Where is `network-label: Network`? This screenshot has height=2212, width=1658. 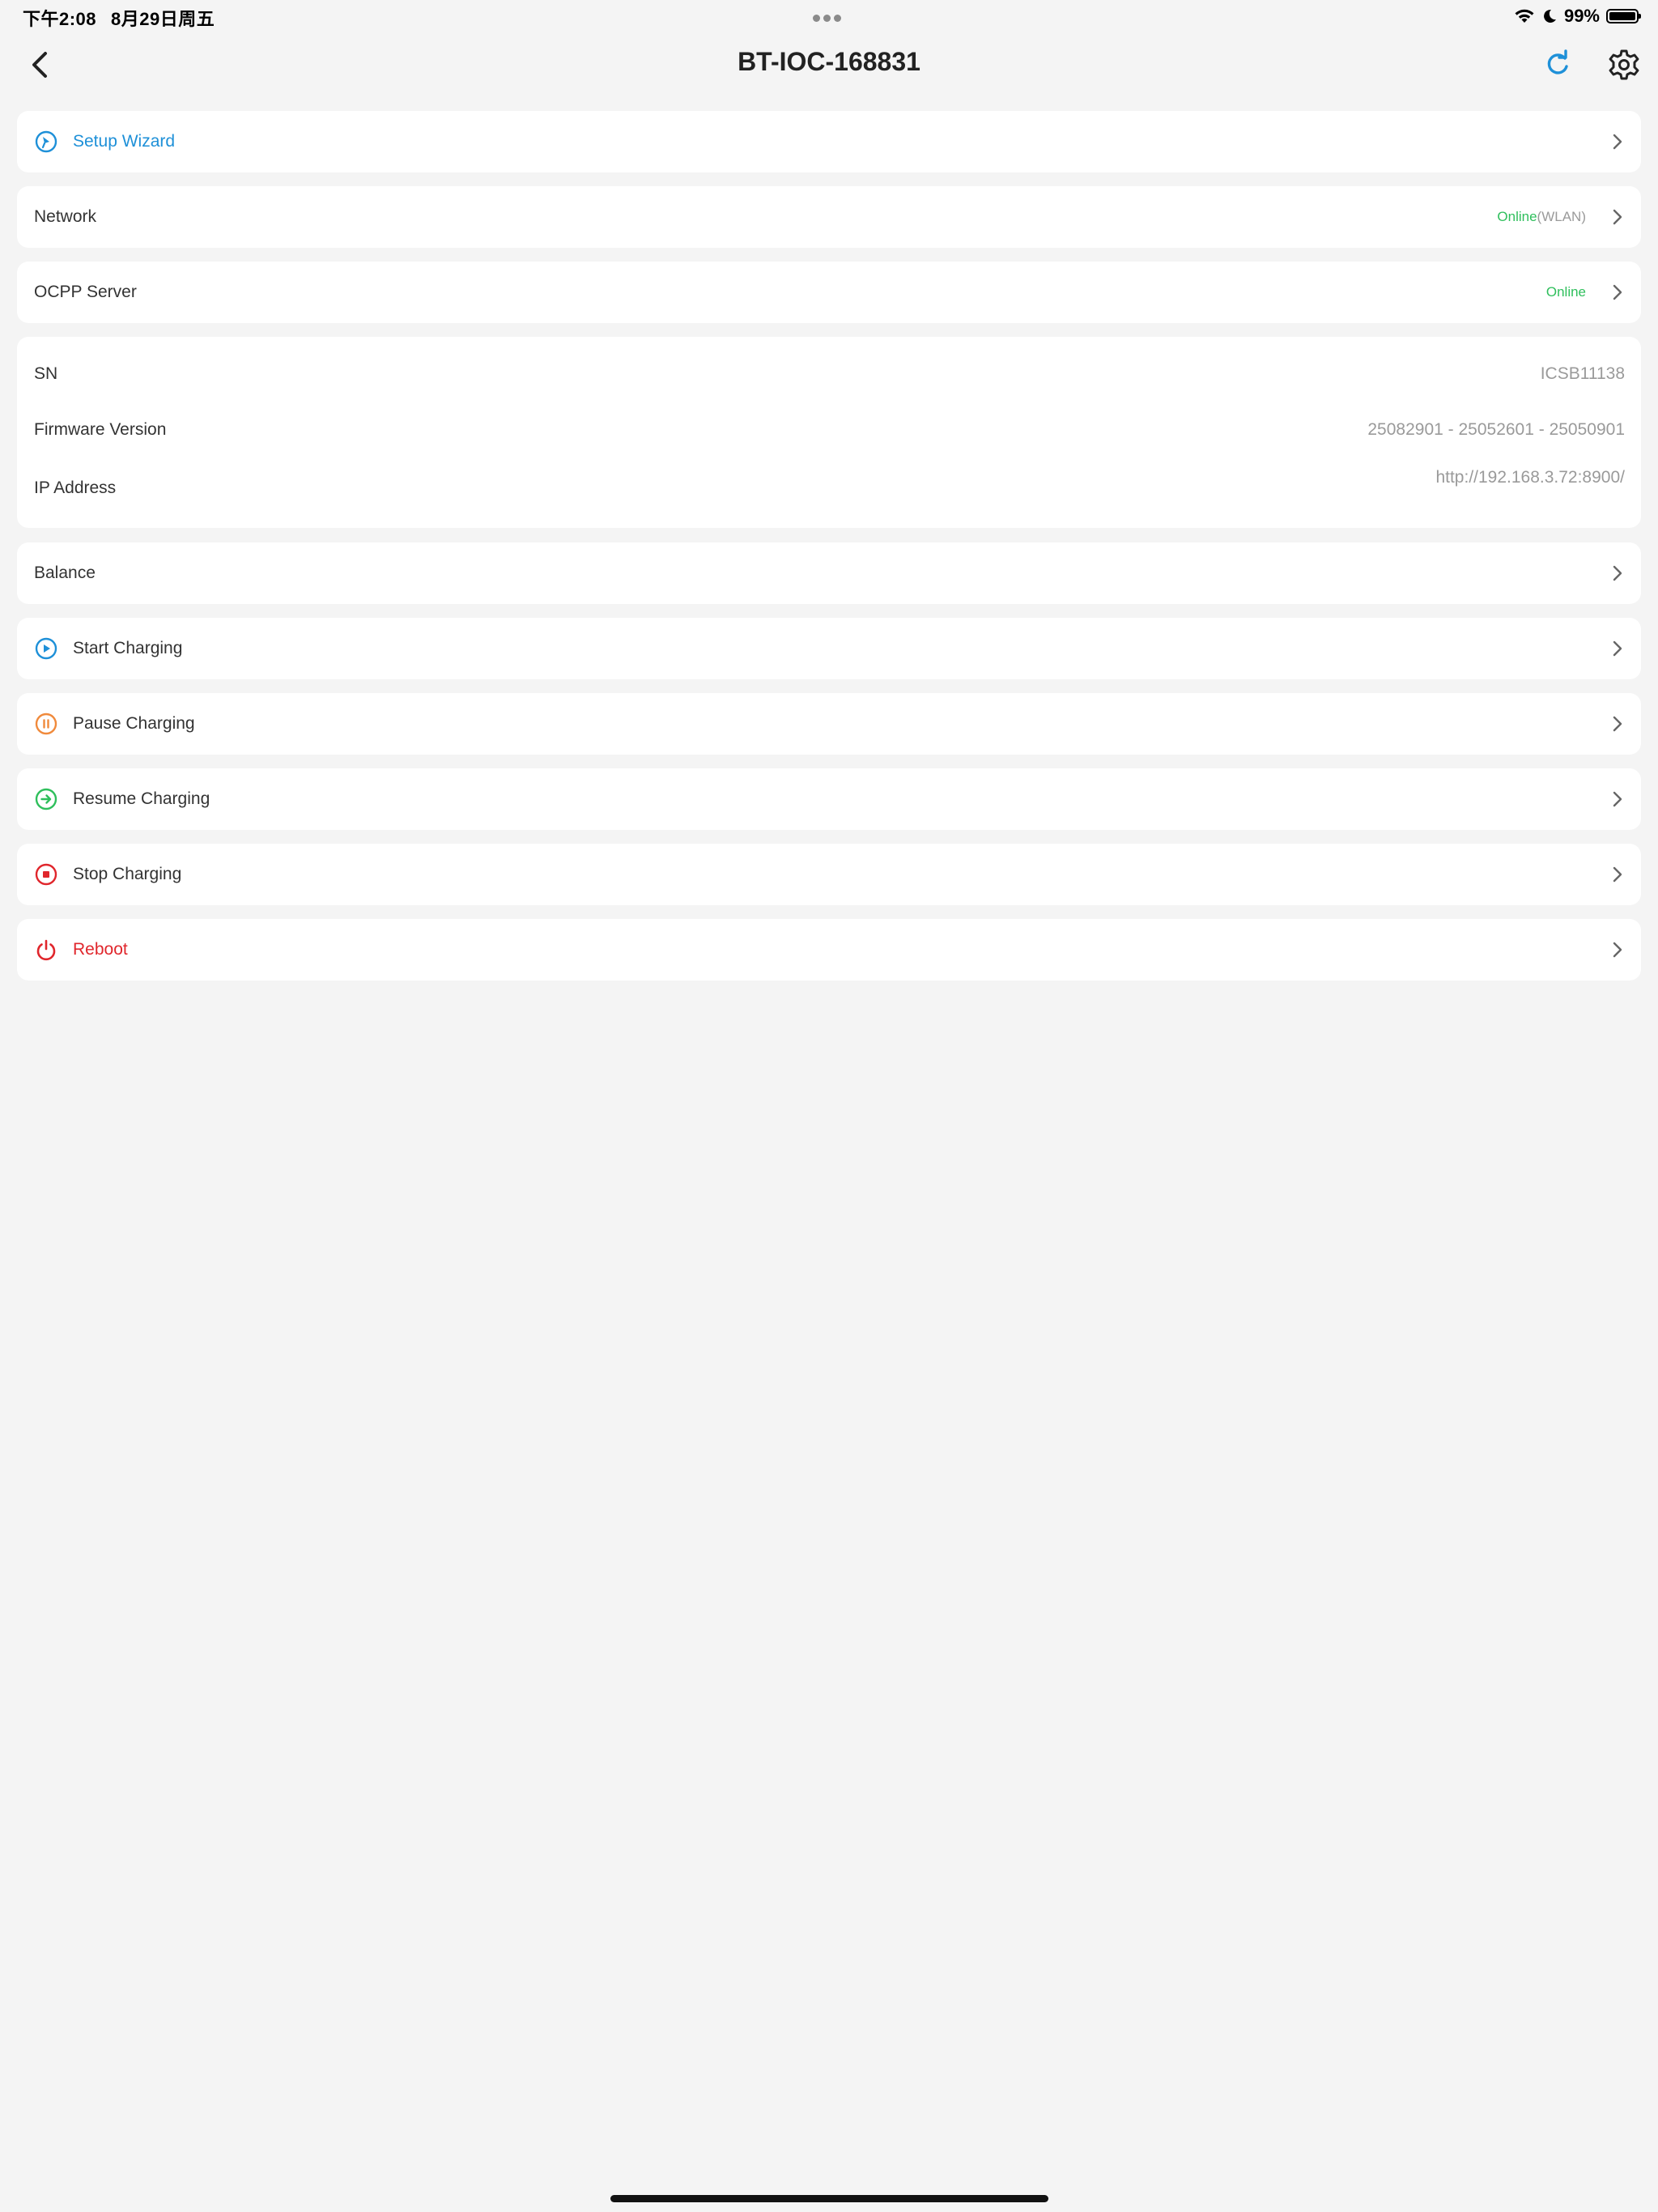 network-label: Network is located at coordinates (65, 217).